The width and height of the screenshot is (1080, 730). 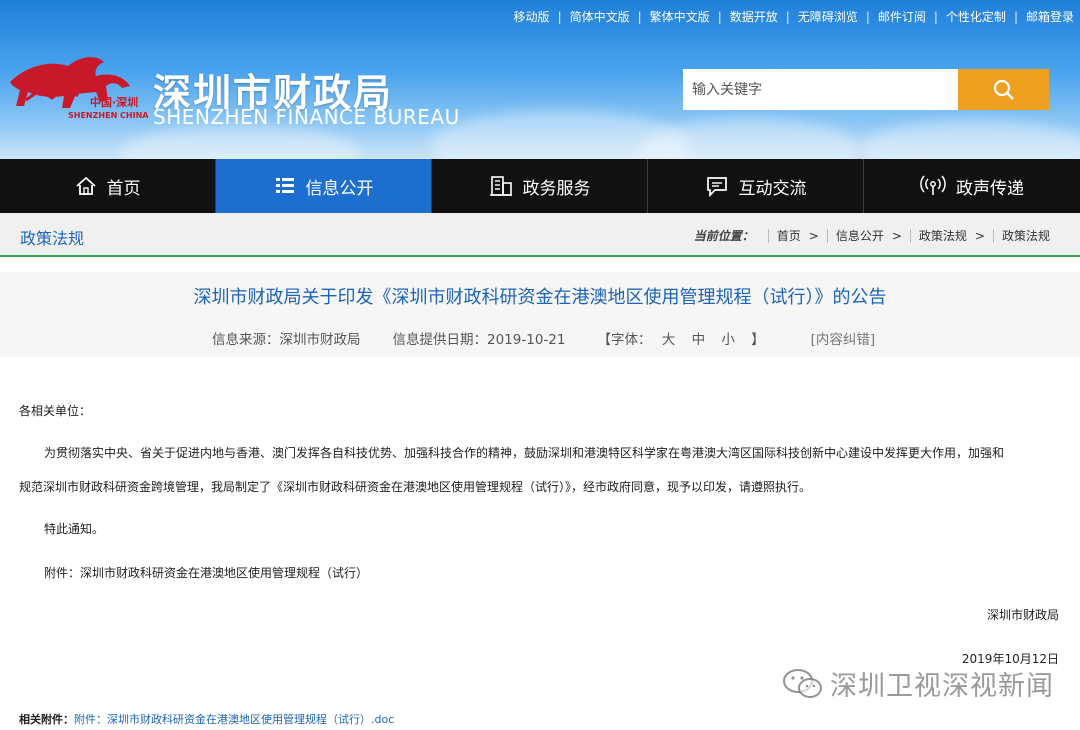 I want to click on toplink-accessibility: 无障碍浏览, so click(x=828, y=16).